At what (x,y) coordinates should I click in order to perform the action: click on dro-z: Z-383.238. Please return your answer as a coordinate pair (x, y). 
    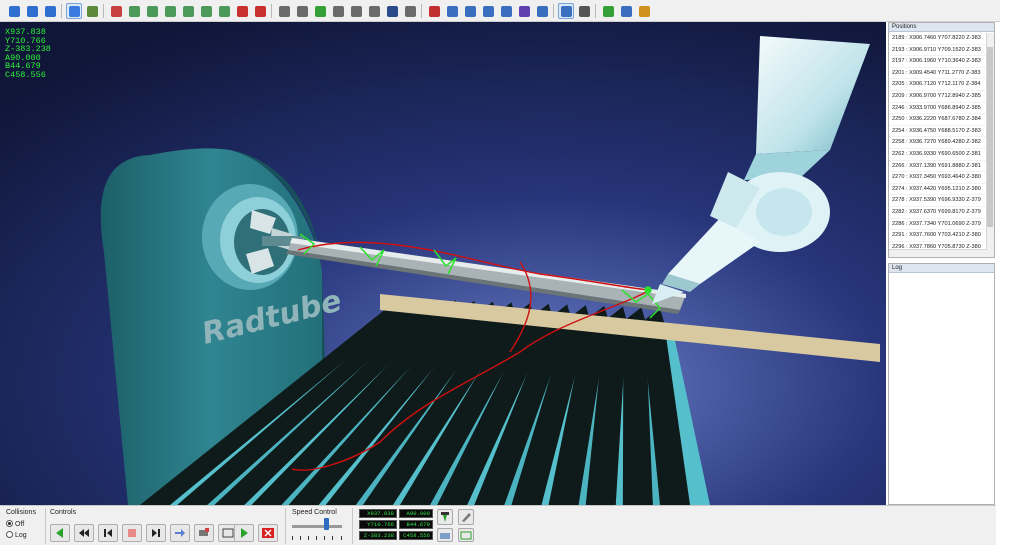
    Looking at the image, I should click on (378, 535).